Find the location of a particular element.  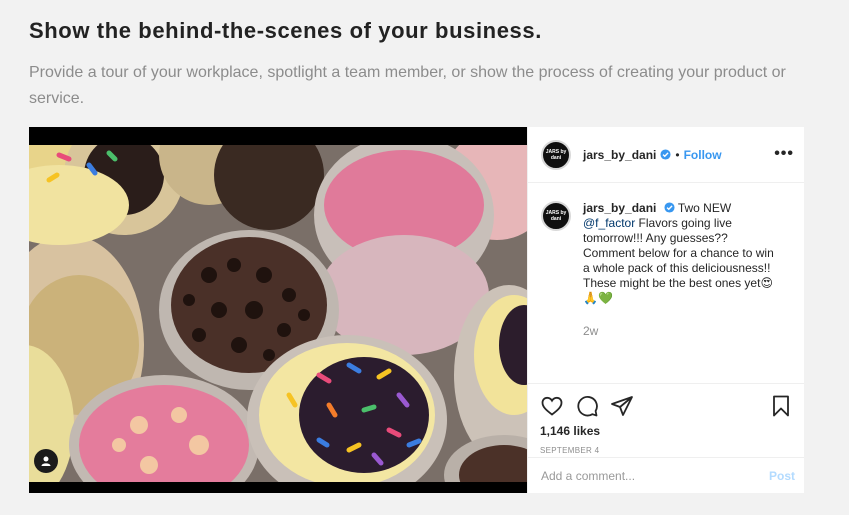

post-header: JARS by dani jars_by_dani • Follow ••• is located at coordinates (666, 155).